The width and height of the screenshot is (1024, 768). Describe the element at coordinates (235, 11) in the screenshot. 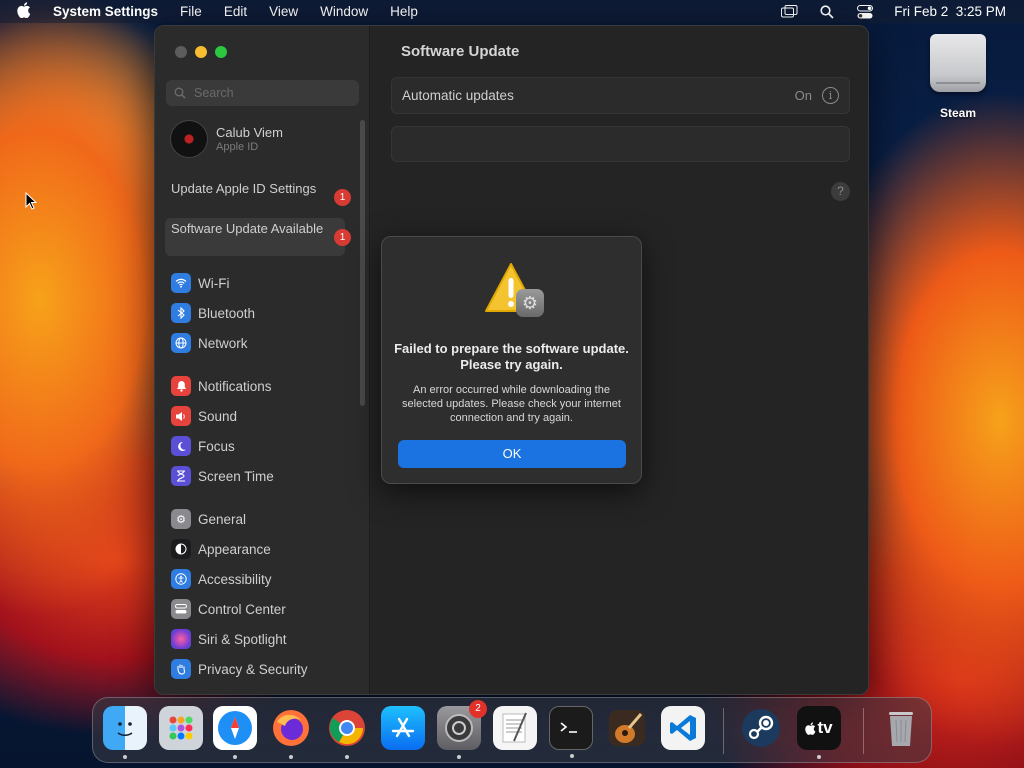

I see `menu-edit: Edit` at that location.